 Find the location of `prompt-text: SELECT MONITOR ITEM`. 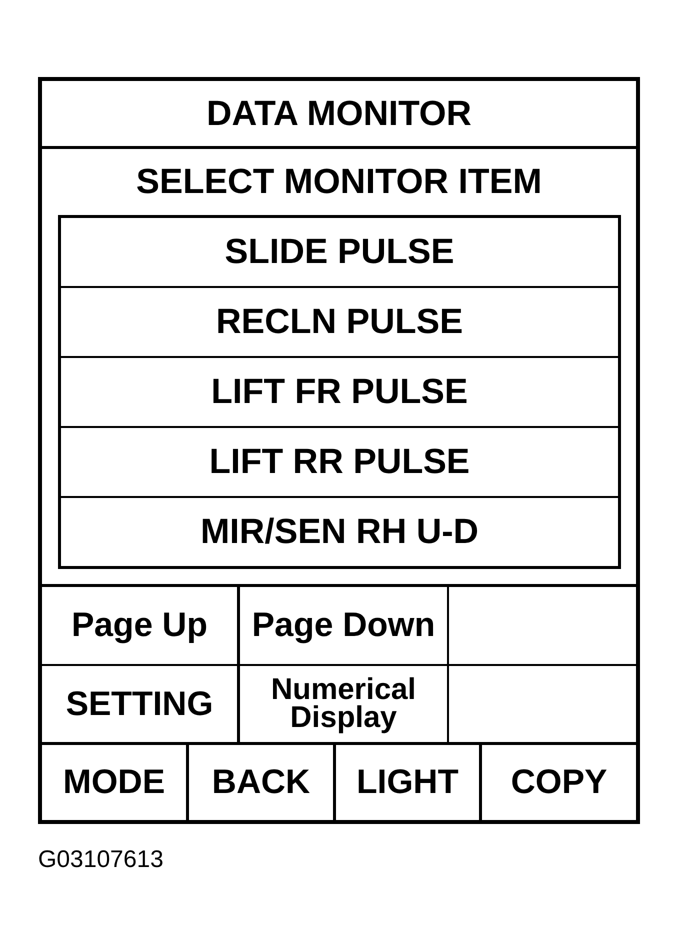

prompt-text: SELECT MONITOR ITEM is located at coordinates (339, 182).